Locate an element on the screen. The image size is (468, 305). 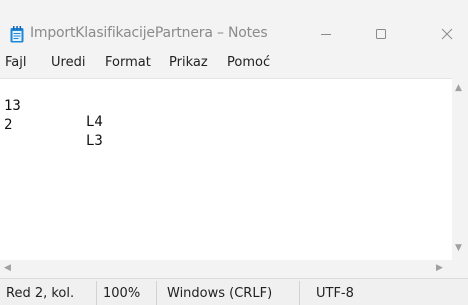
scroll-up-icon: ▲ is located at coordinates (458, 88).